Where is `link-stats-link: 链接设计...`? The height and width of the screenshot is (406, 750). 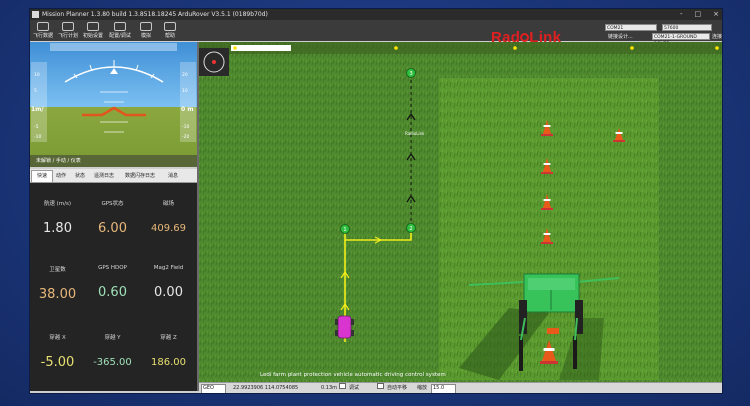 link-stats-link: 链接设计... is located at coordinates (620, 36).